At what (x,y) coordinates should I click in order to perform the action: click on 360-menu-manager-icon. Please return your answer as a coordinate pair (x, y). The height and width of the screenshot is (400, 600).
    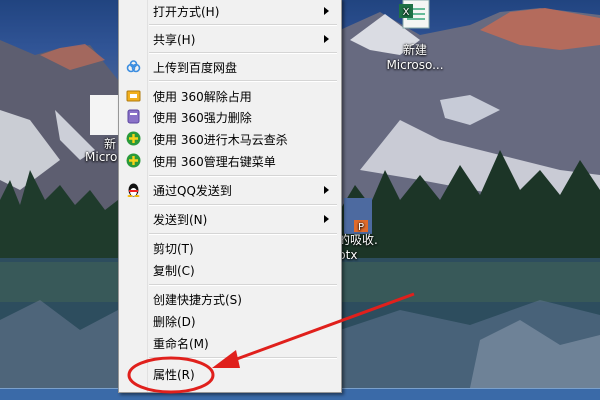
    Looking at the image, I should click on (133, 160).